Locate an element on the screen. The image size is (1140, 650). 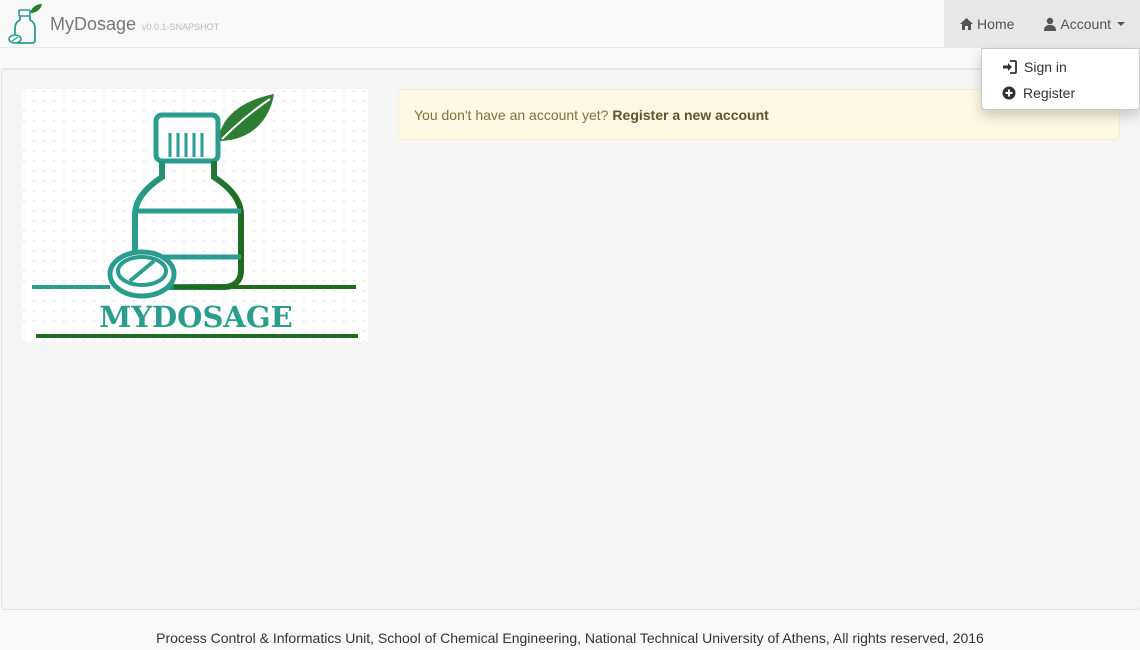
nav-account-label: Account is located at coordinates (1085, 23).